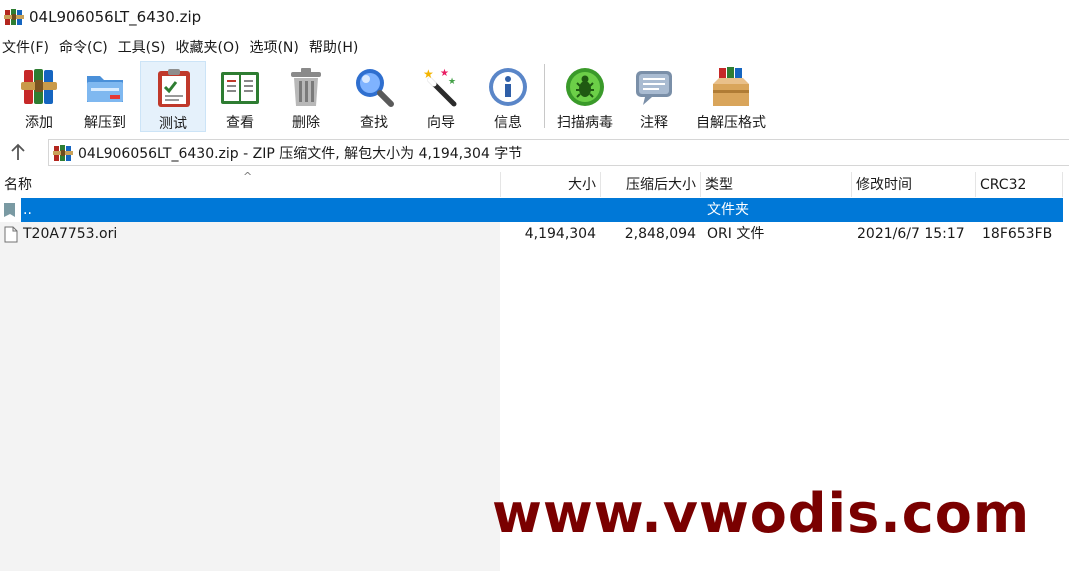  Describe the element at coordinates (9, 210) in the screenshot. I see `parent-folder-icon` at that location.